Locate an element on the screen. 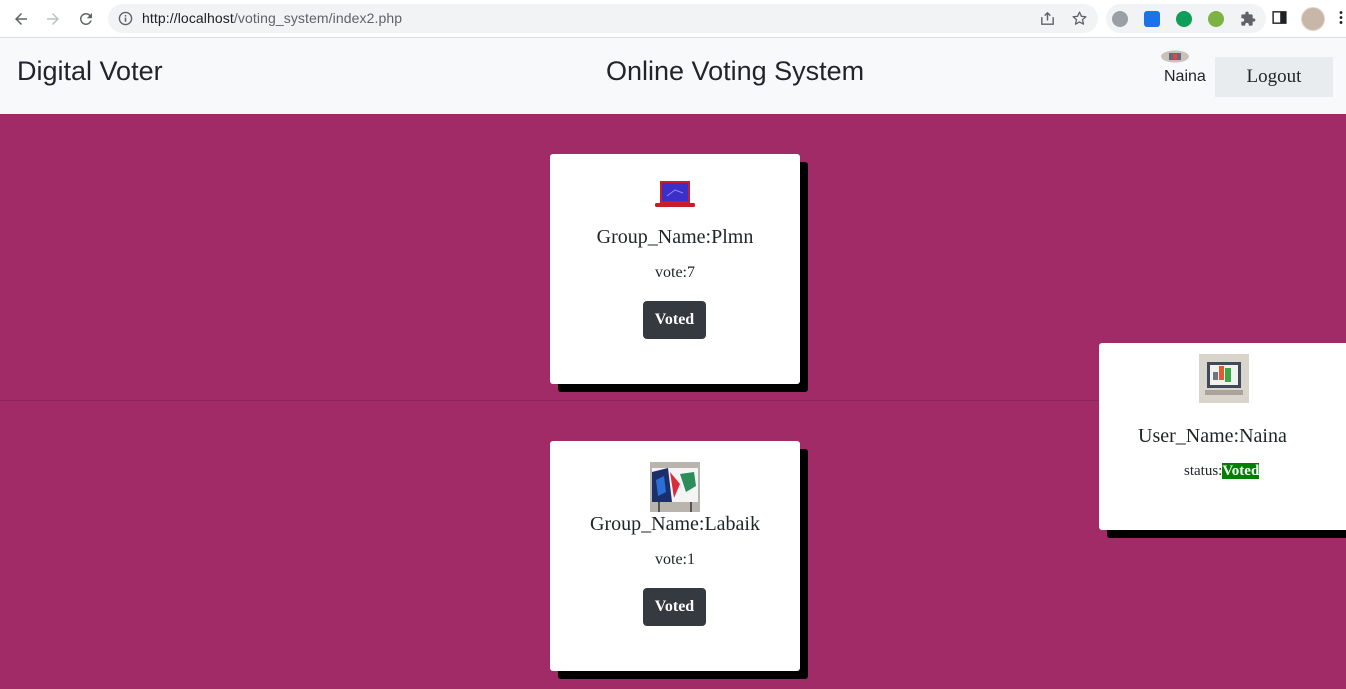  group-name: Group_Name:Labaik is located at coordinates (675, 524).